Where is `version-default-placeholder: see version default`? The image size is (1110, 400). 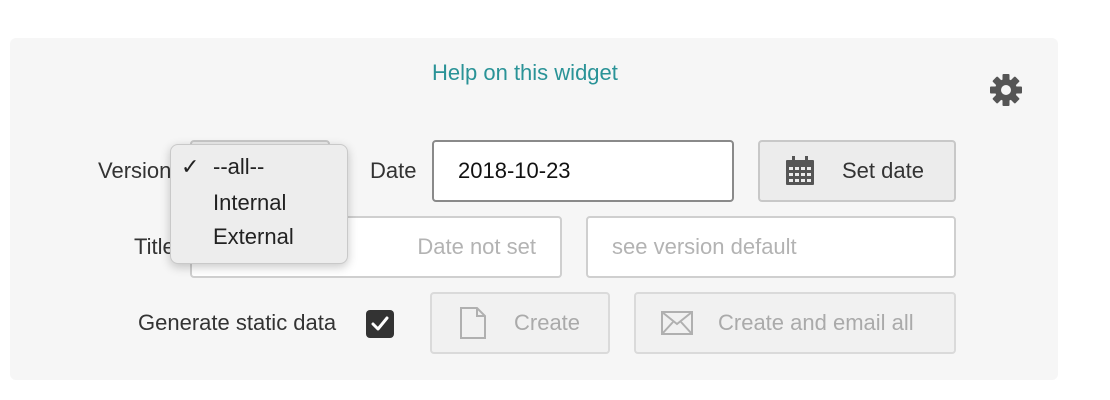
version-default-placeholder: see version default is located at coordinates (704, 246).